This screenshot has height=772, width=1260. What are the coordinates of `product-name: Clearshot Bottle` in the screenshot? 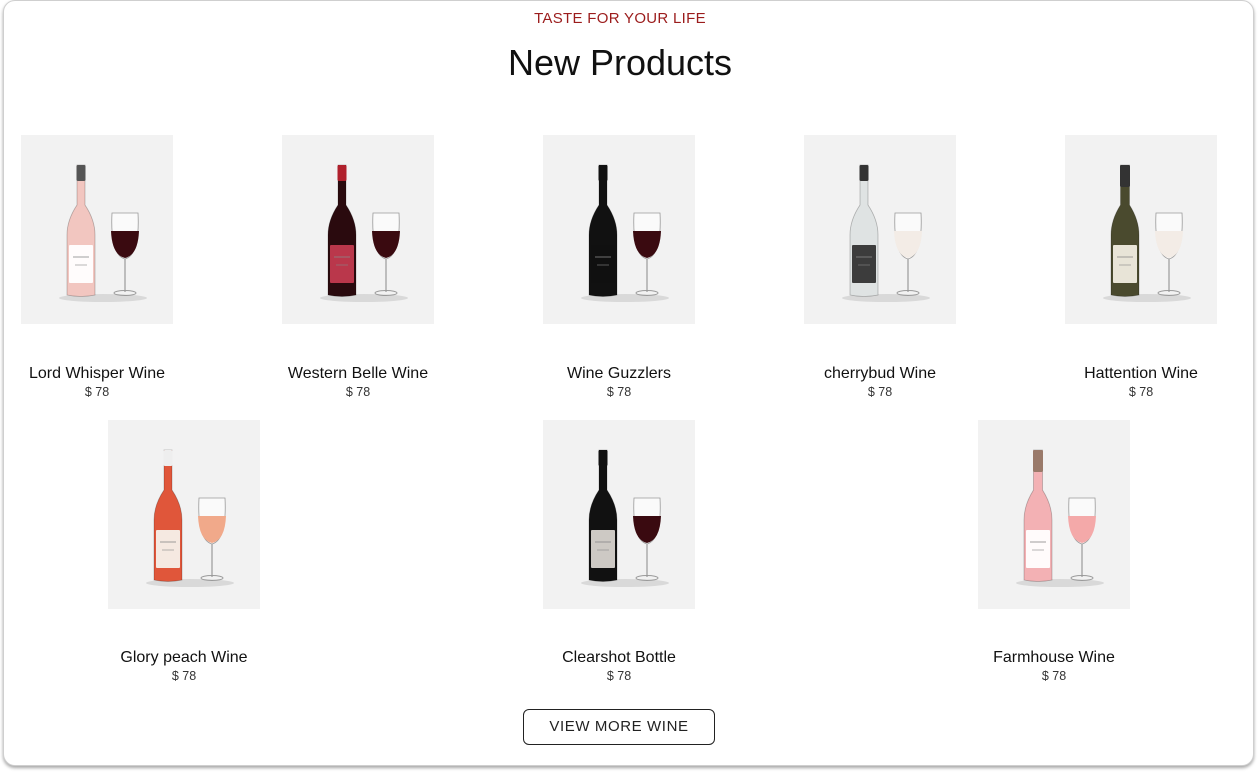 It's located at (619, 658).